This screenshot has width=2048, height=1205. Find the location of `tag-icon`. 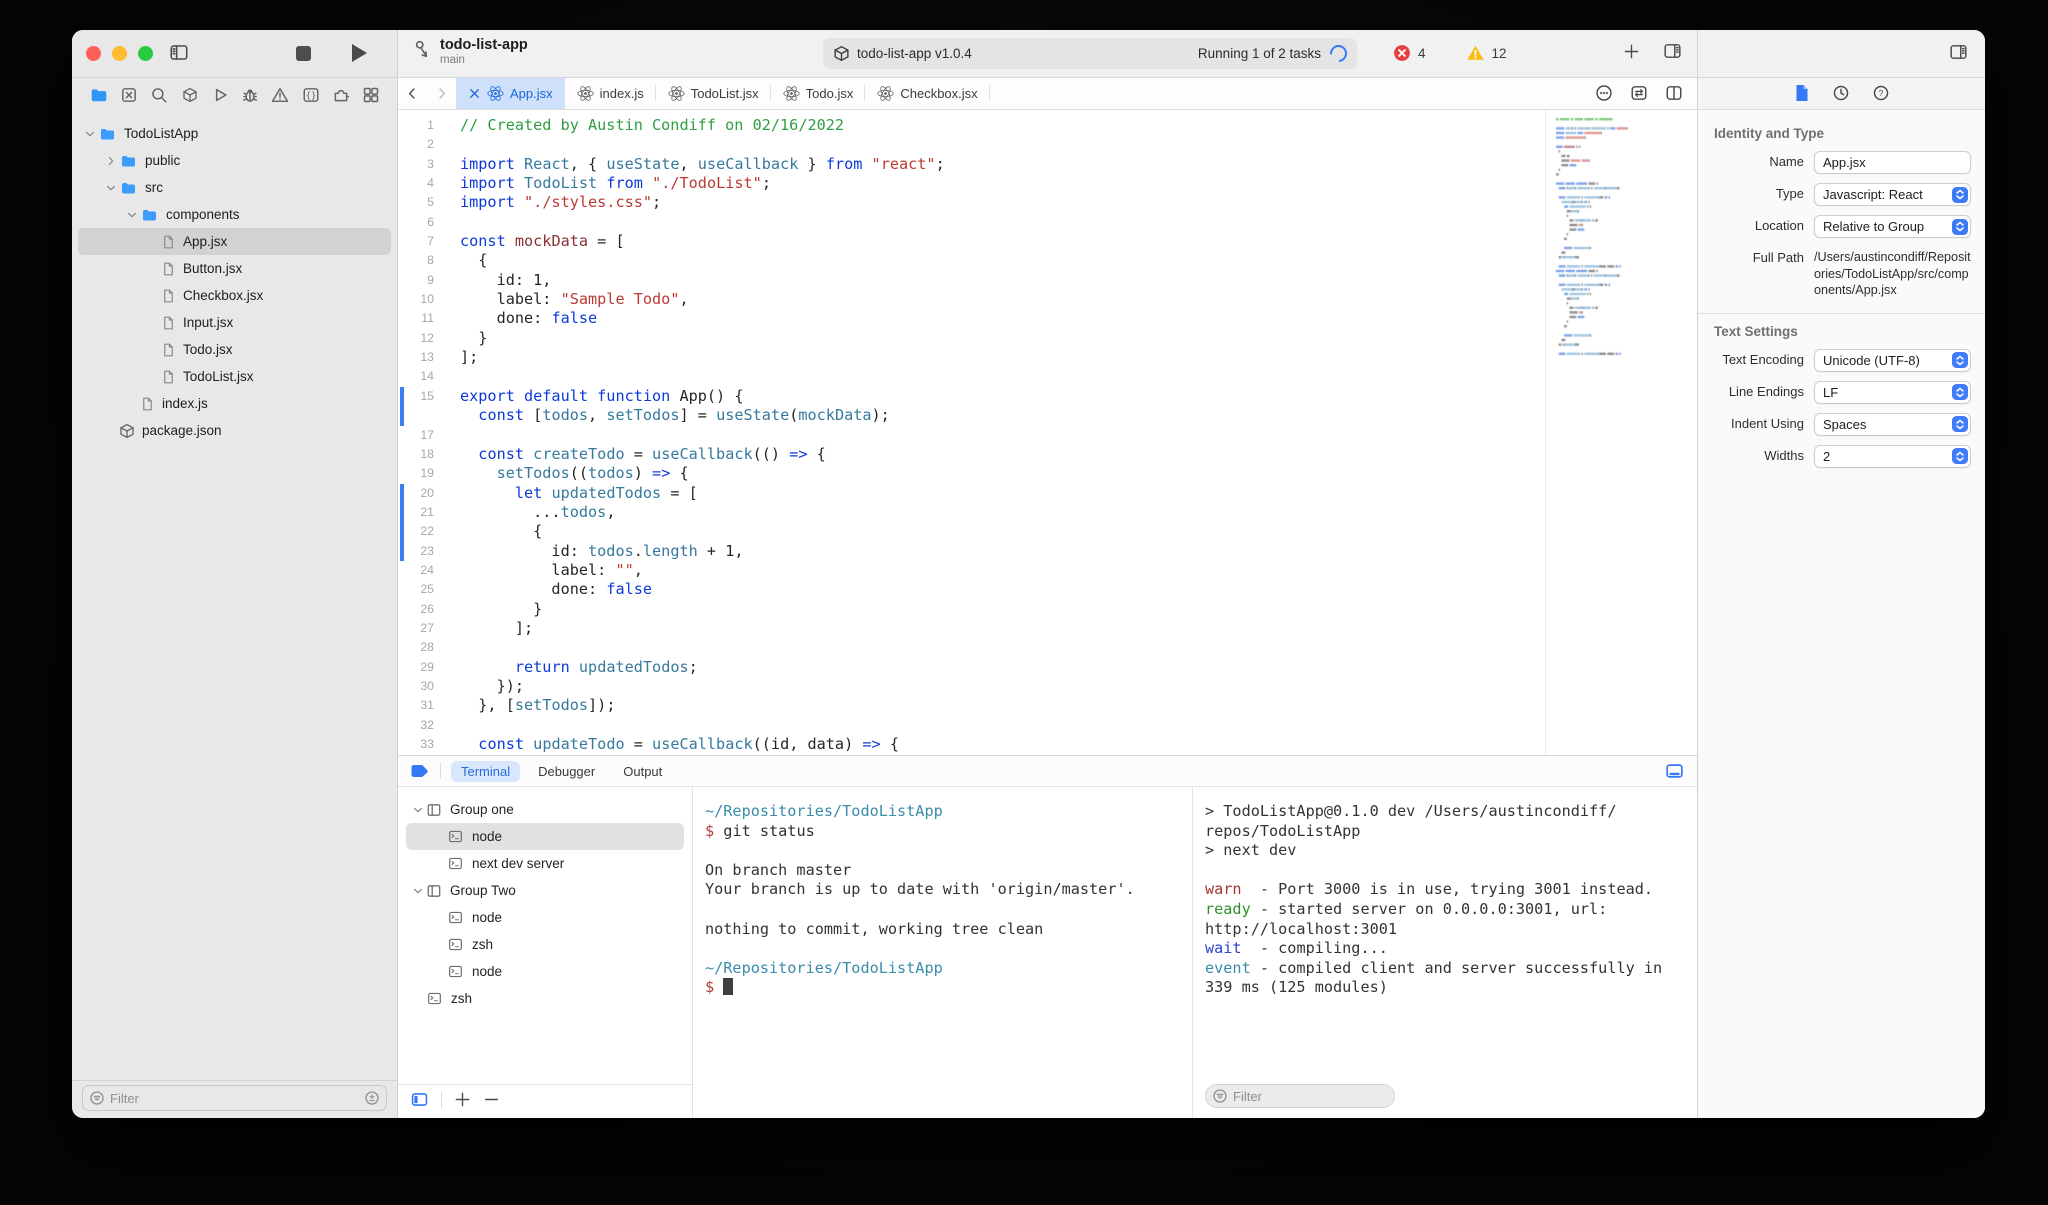

tag-icon is located at coordinates (420, 771).